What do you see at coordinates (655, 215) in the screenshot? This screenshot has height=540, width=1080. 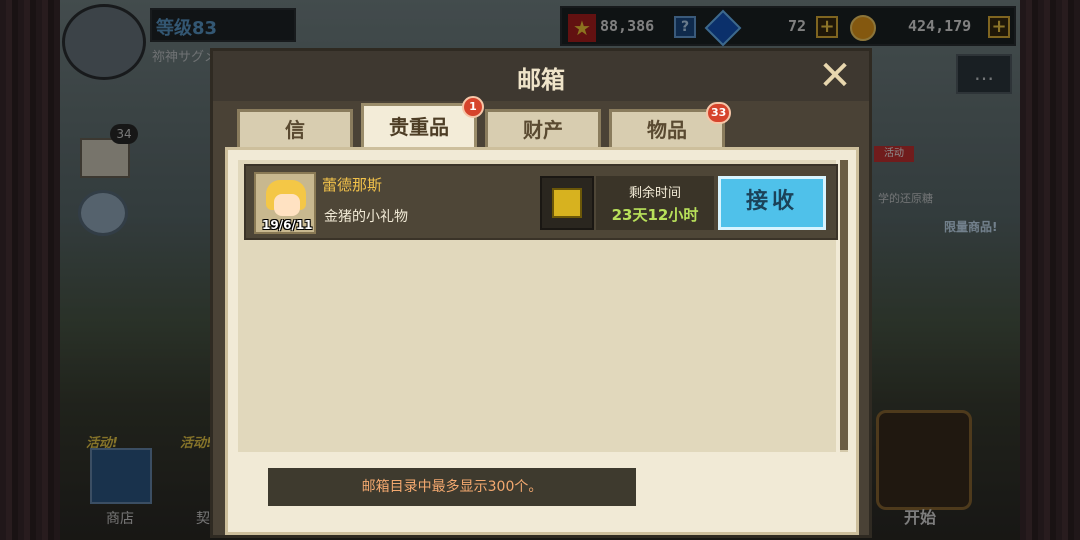 I see `remaining-time-value: 23天12小时` at bounding box center [655, 215].